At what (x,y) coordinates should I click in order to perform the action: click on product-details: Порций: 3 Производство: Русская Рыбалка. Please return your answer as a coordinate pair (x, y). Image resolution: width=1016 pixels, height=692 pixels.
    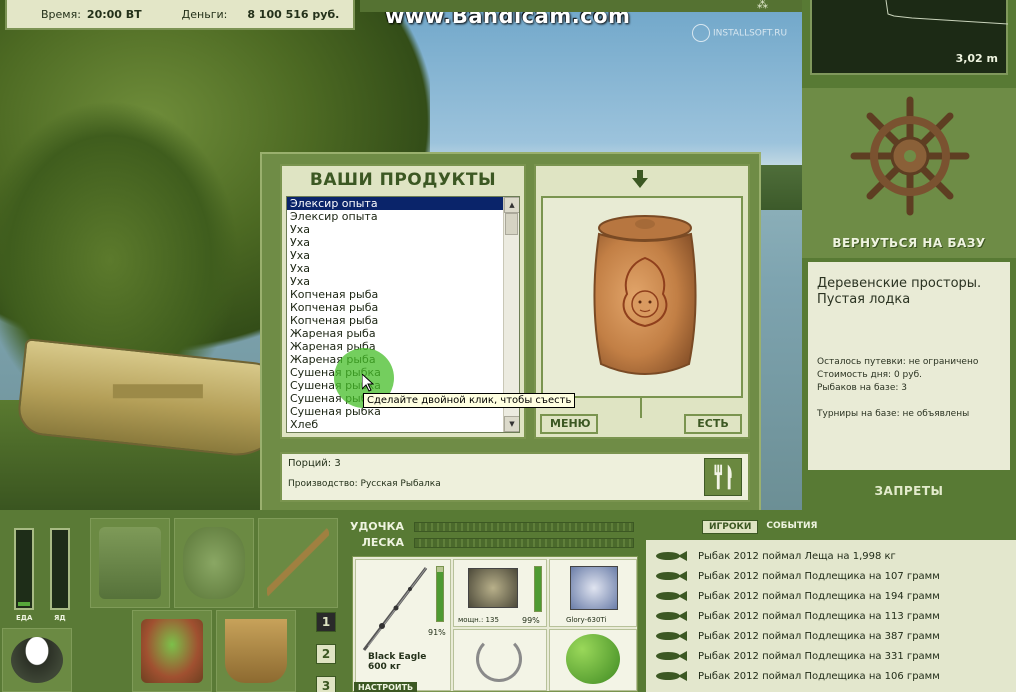
    Looking at the image, I should click on (515, 477).